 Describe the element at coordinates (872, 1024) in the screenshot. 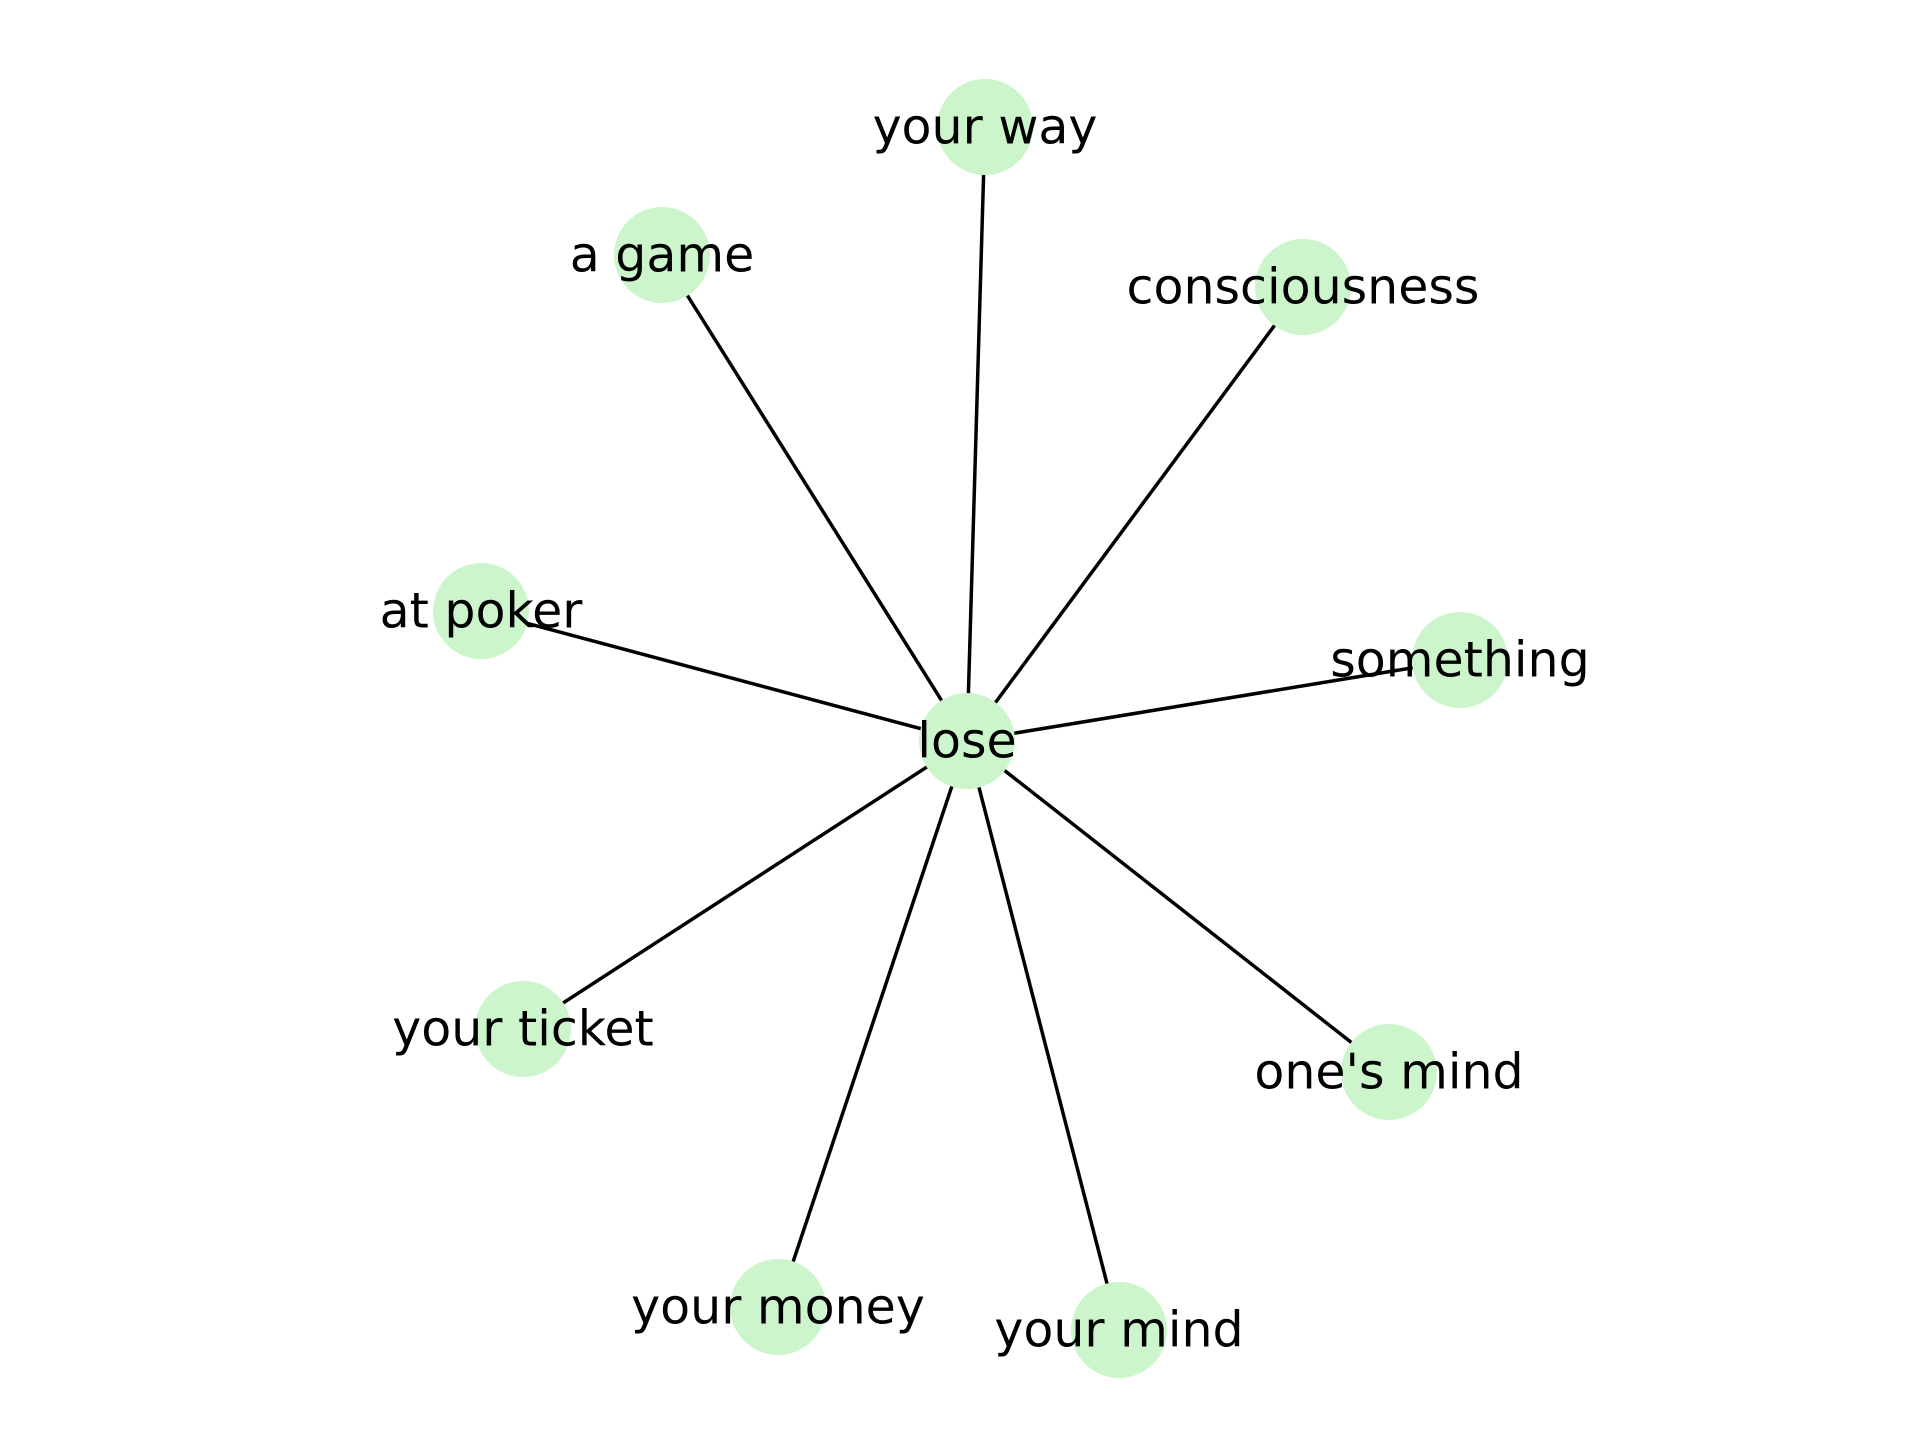

I see `edge-lose-your-money` at that location.